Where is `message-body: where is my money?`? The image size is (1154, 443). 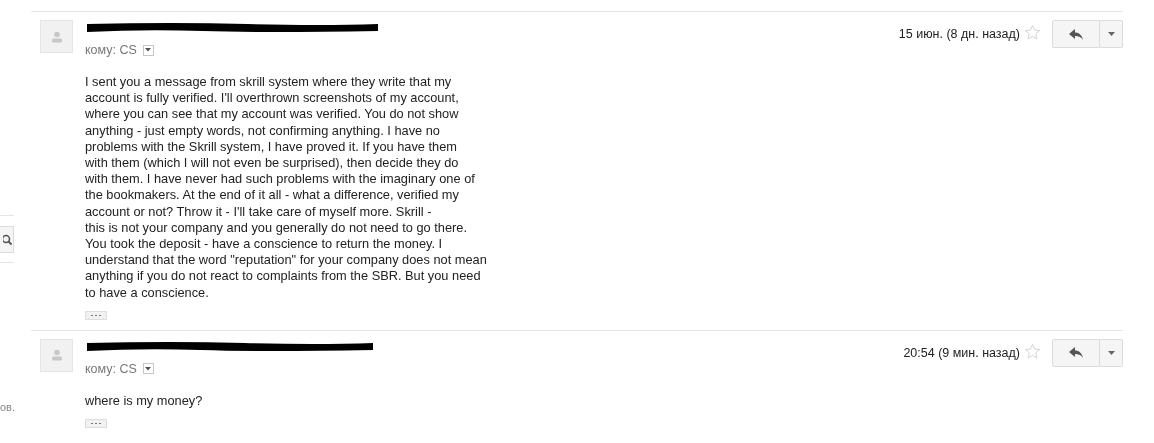
message-body: where is my money? is located at coordinates (144, 401).